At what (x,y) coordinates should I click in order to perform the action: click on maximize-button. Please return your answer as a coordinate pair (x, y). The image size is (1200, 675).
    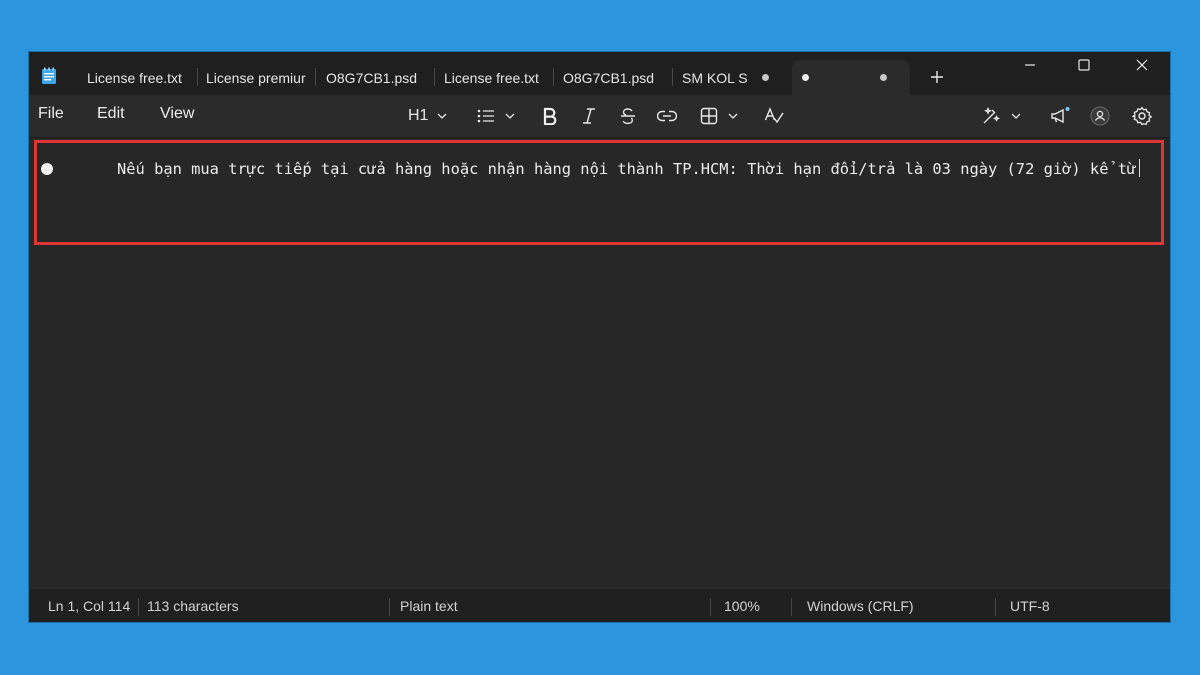
    Looking at the image, I should click on (1084, 65).